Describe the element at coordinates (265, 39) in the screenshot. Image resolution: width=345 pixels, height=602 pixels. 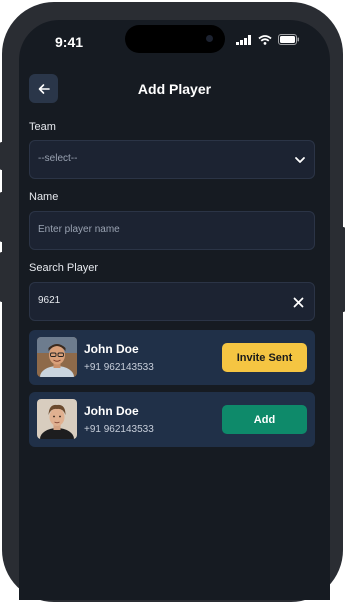
I see `wifi-icon` at that location.